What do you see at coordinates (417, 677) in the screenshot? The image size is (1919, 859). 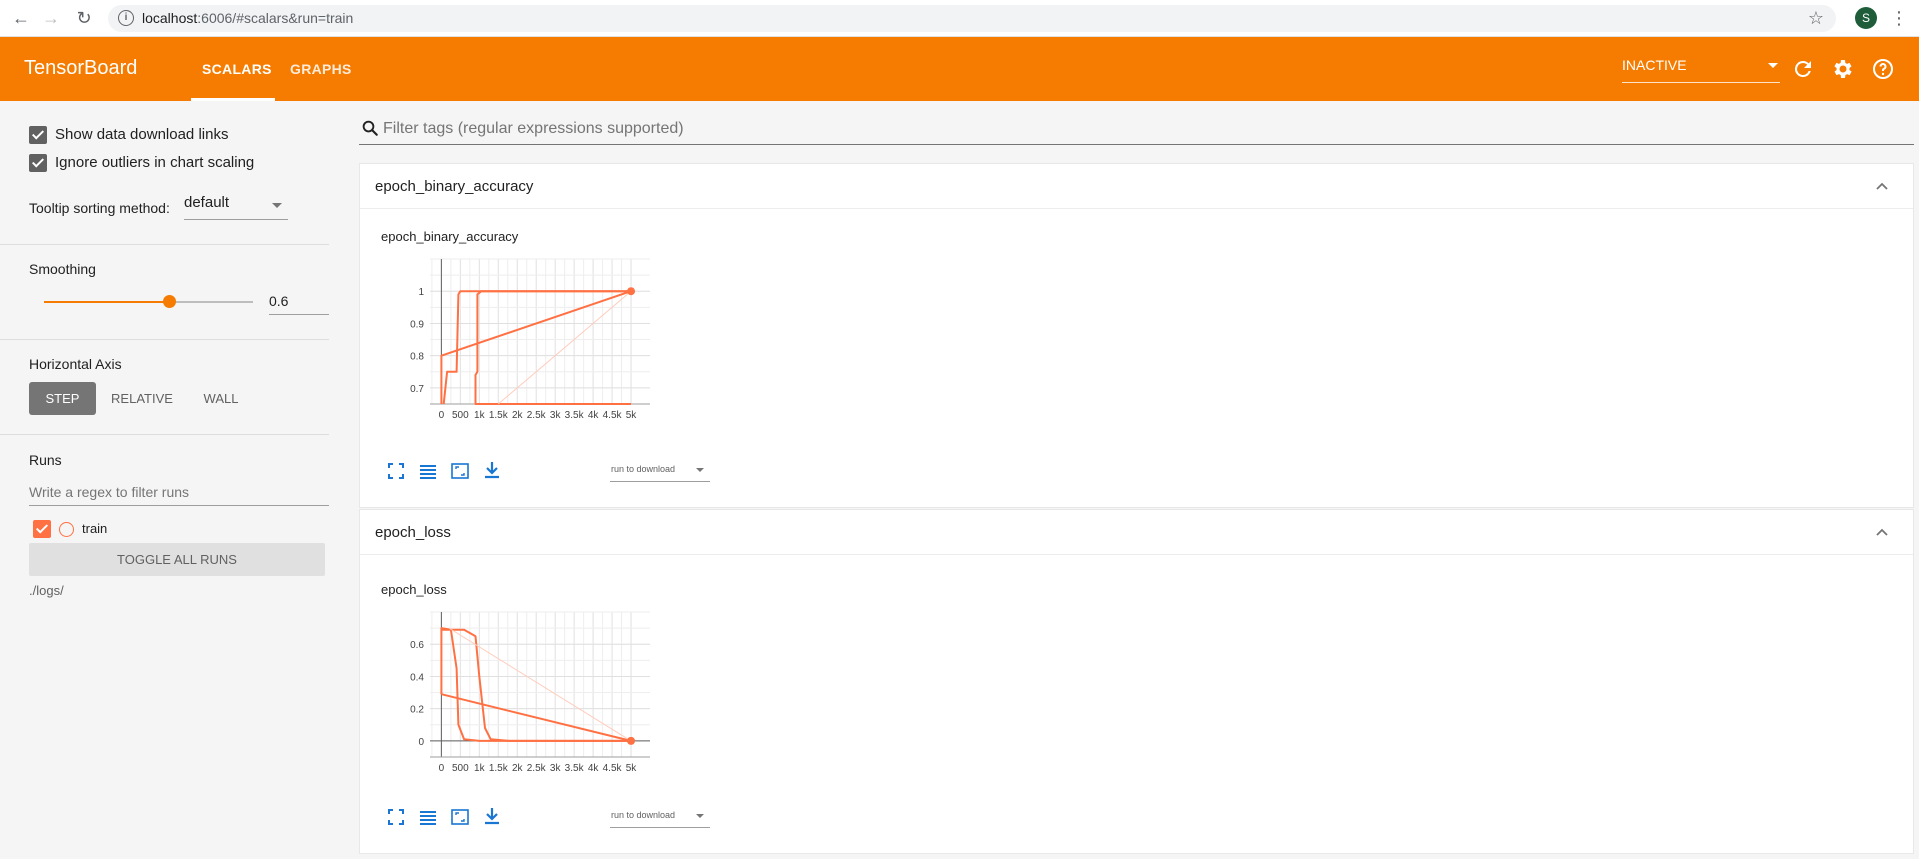 I see `y-tick-label: 0.4` at bounding box center [417, 677].